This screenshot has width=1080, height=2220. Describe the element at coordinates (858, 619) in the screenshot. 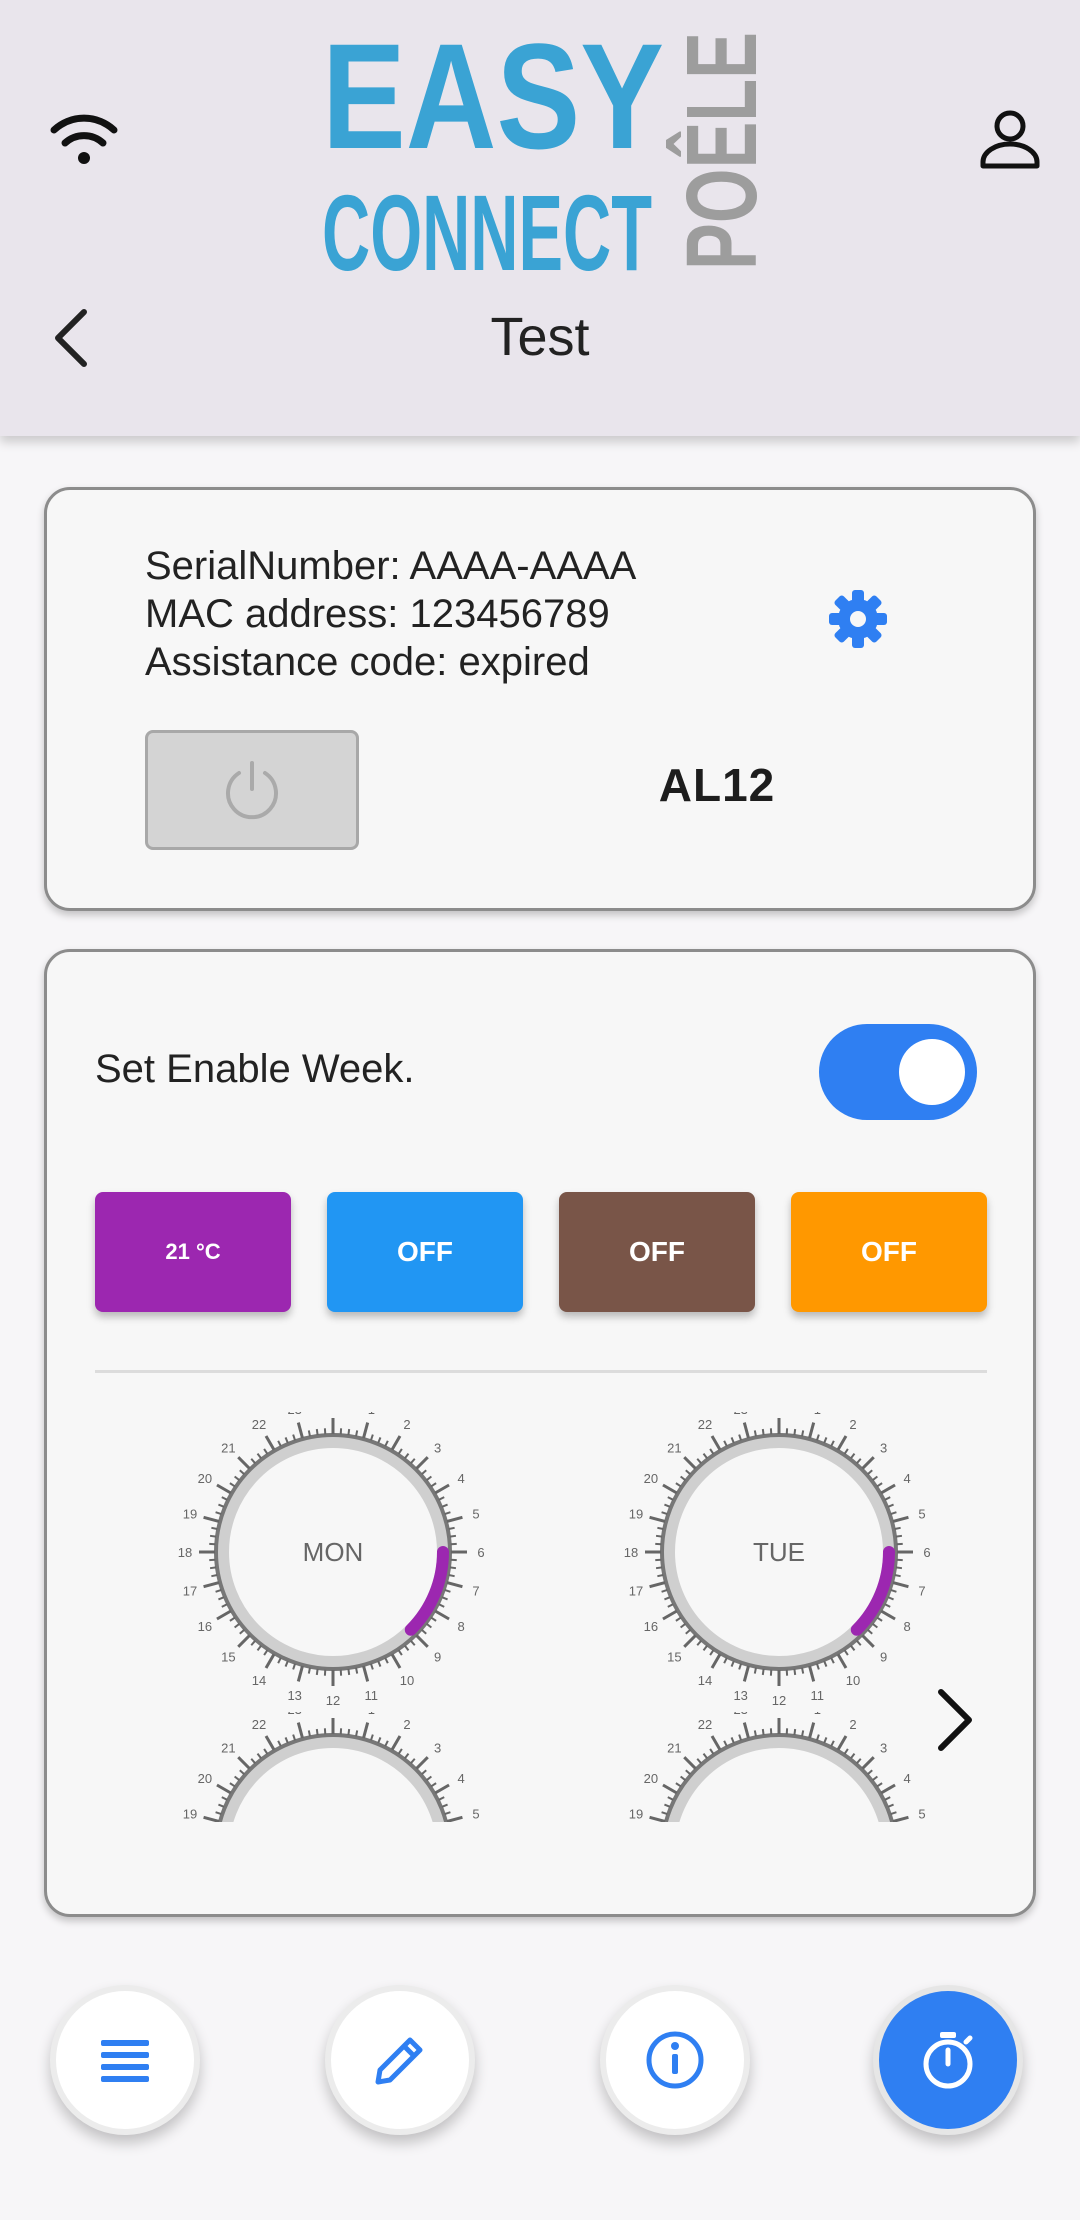

I see `gear-icon` at that location.